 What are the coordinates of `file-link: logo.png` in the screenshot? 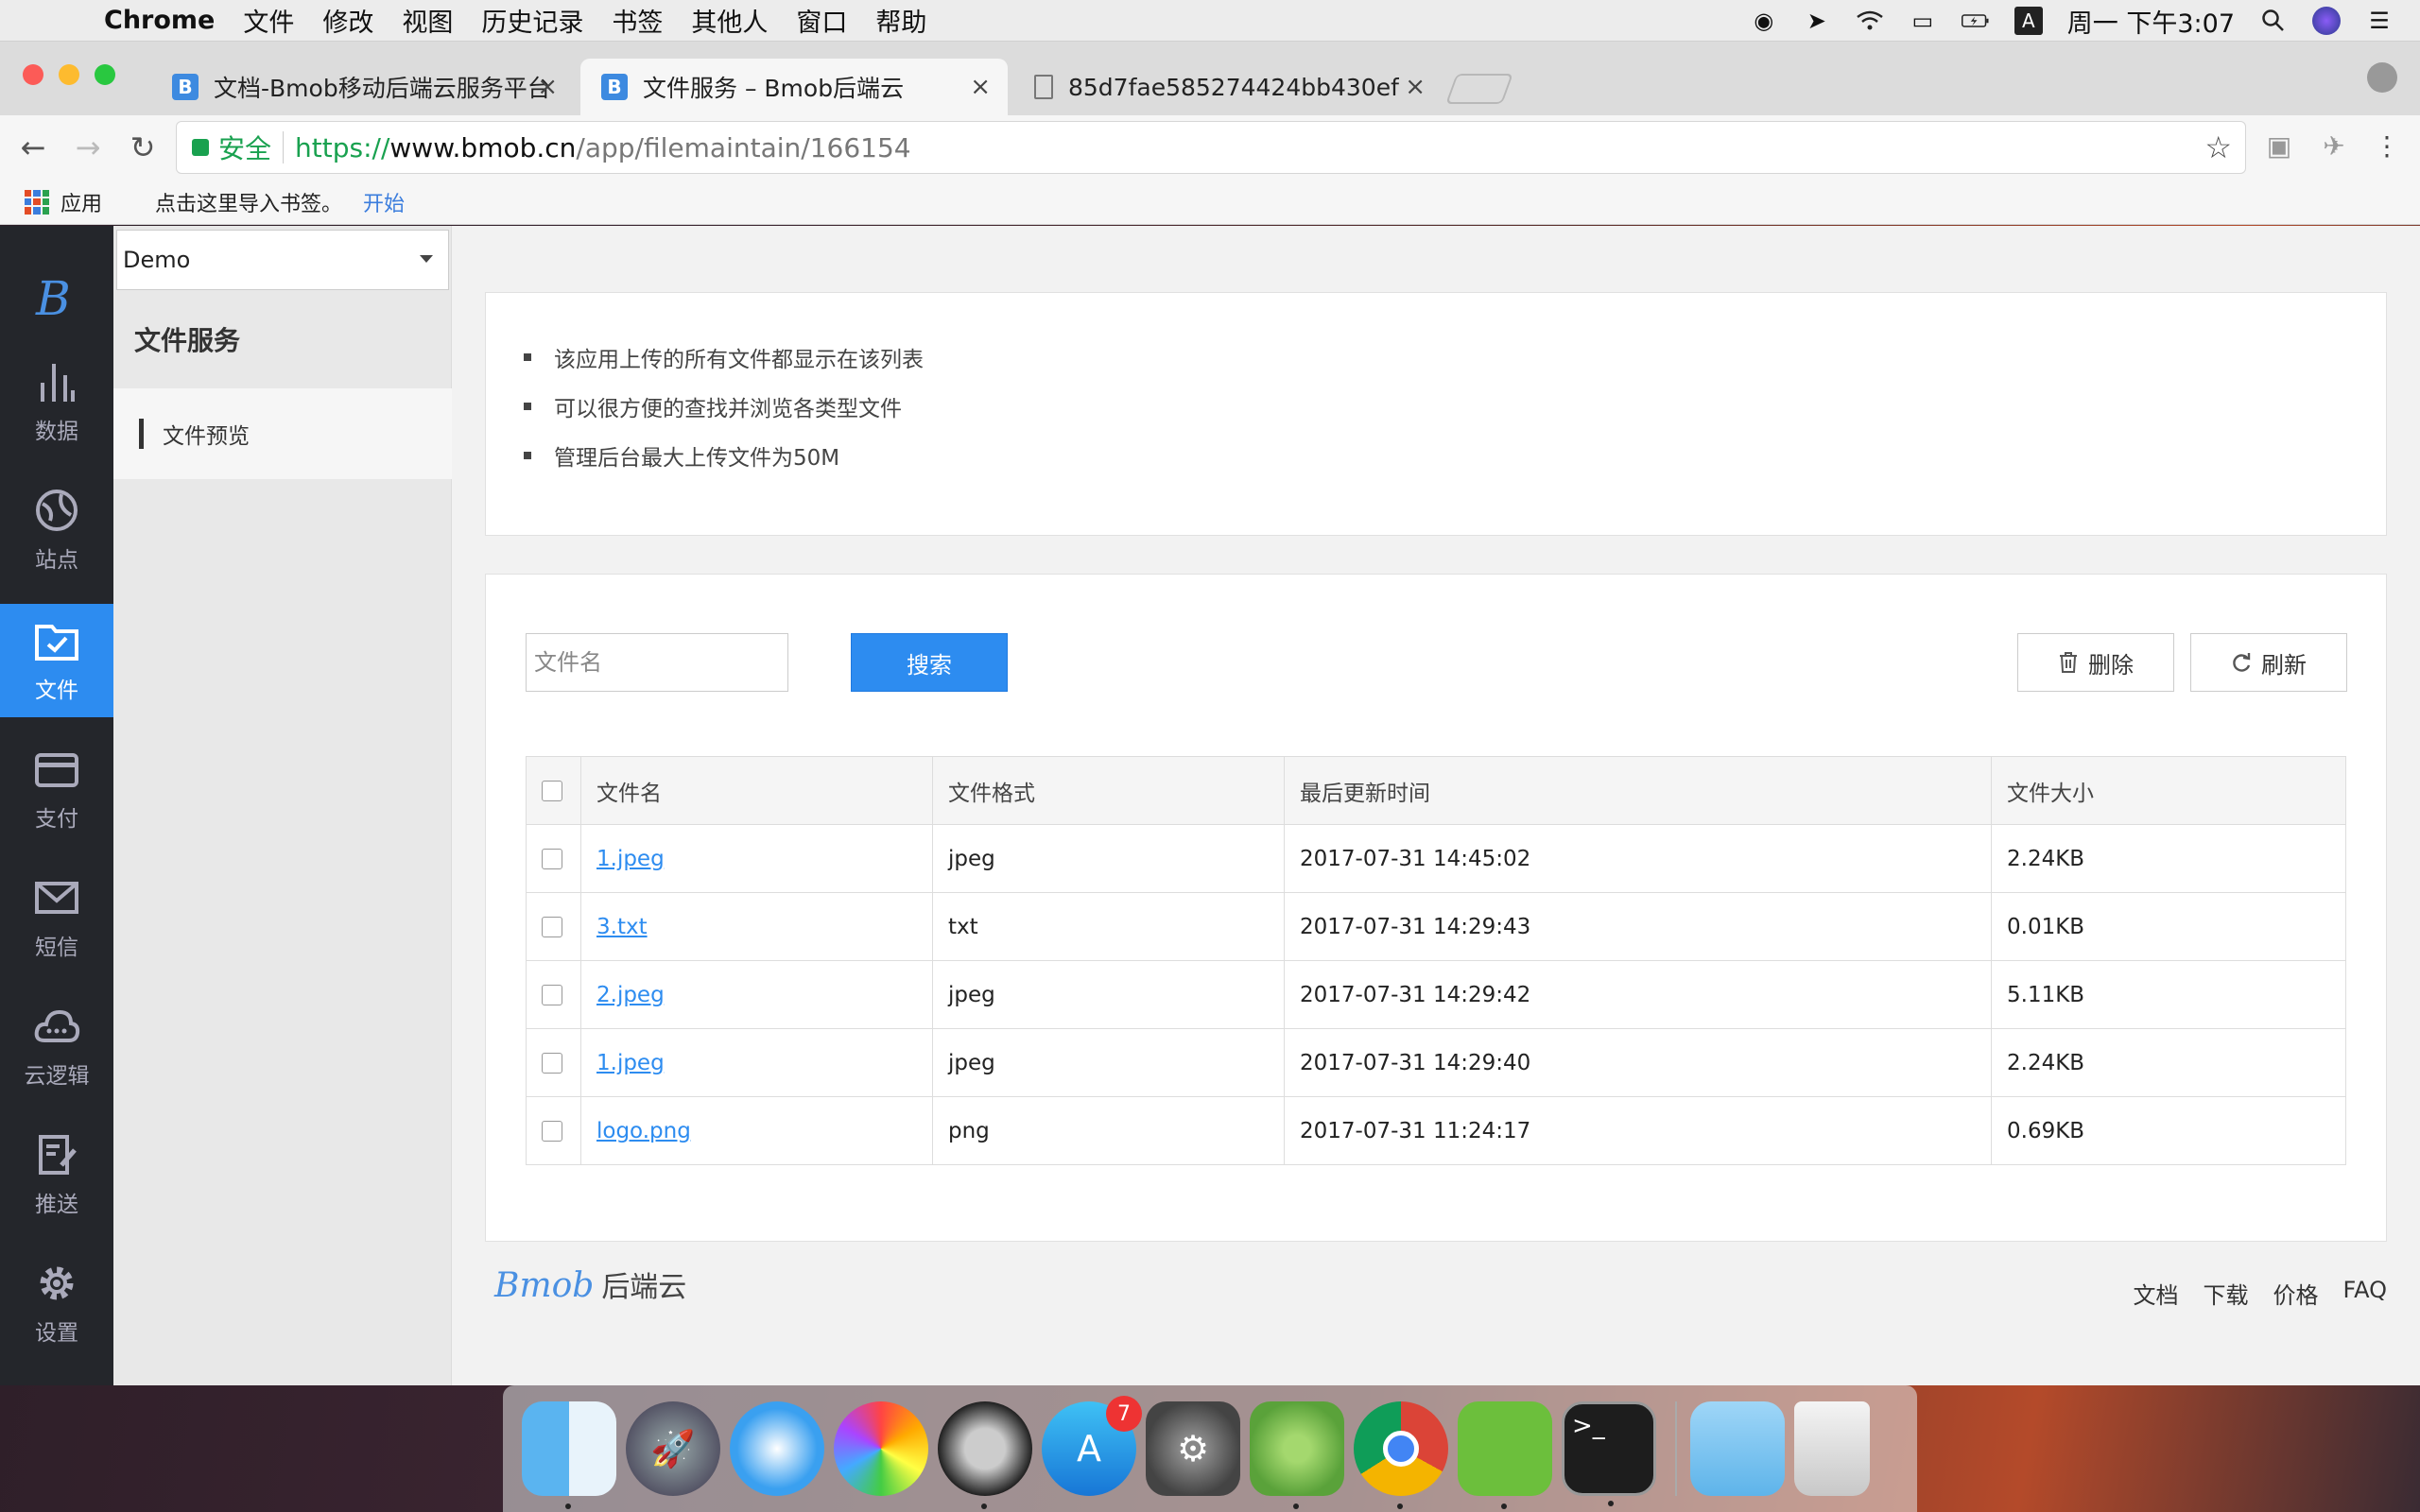 It's located at (643, 1131).